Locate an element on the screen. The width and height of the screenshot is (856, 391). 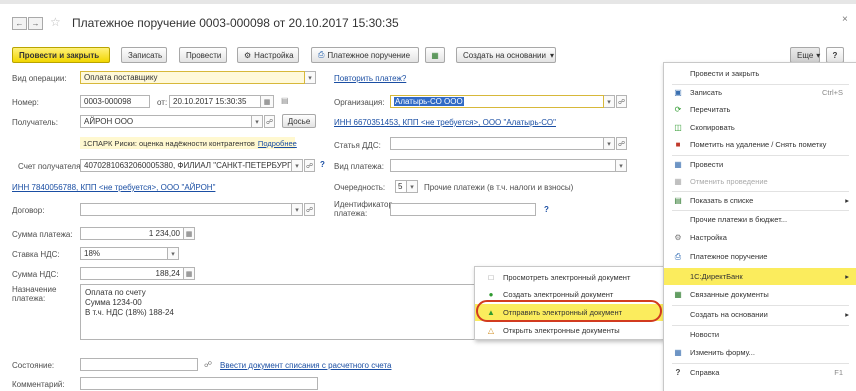
dossier-button: Досье is located at coordinates (299, 121).